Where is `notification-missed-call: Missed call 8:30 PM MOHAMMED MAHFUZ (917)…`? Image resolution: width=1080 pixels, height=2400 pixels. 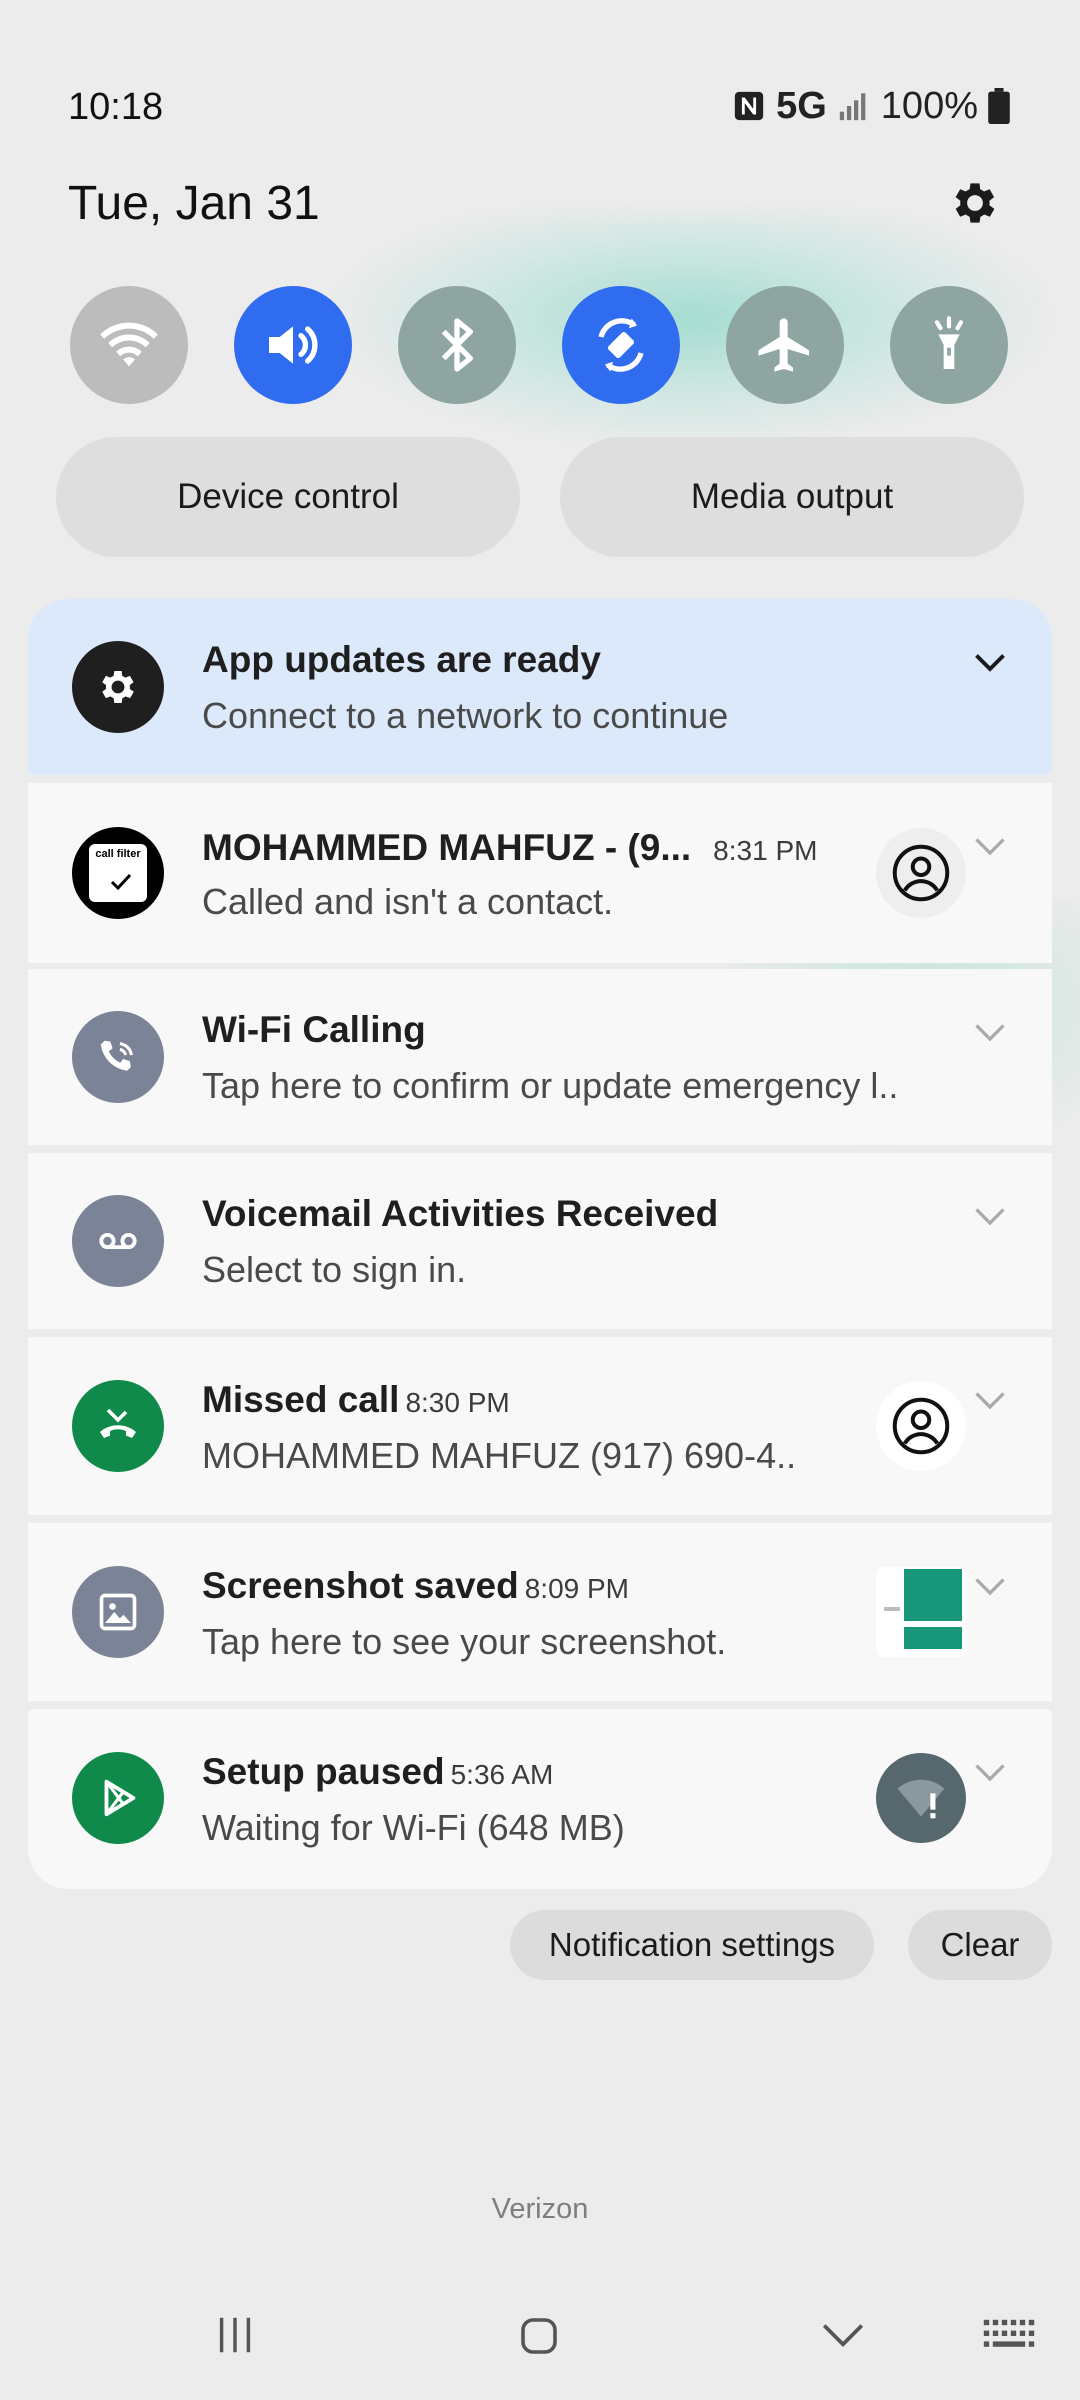
notification-missed-call: Missed call 8:30 PM MOHAMMED MAHFUZ (917)… is located at coordinates (540, 1426).